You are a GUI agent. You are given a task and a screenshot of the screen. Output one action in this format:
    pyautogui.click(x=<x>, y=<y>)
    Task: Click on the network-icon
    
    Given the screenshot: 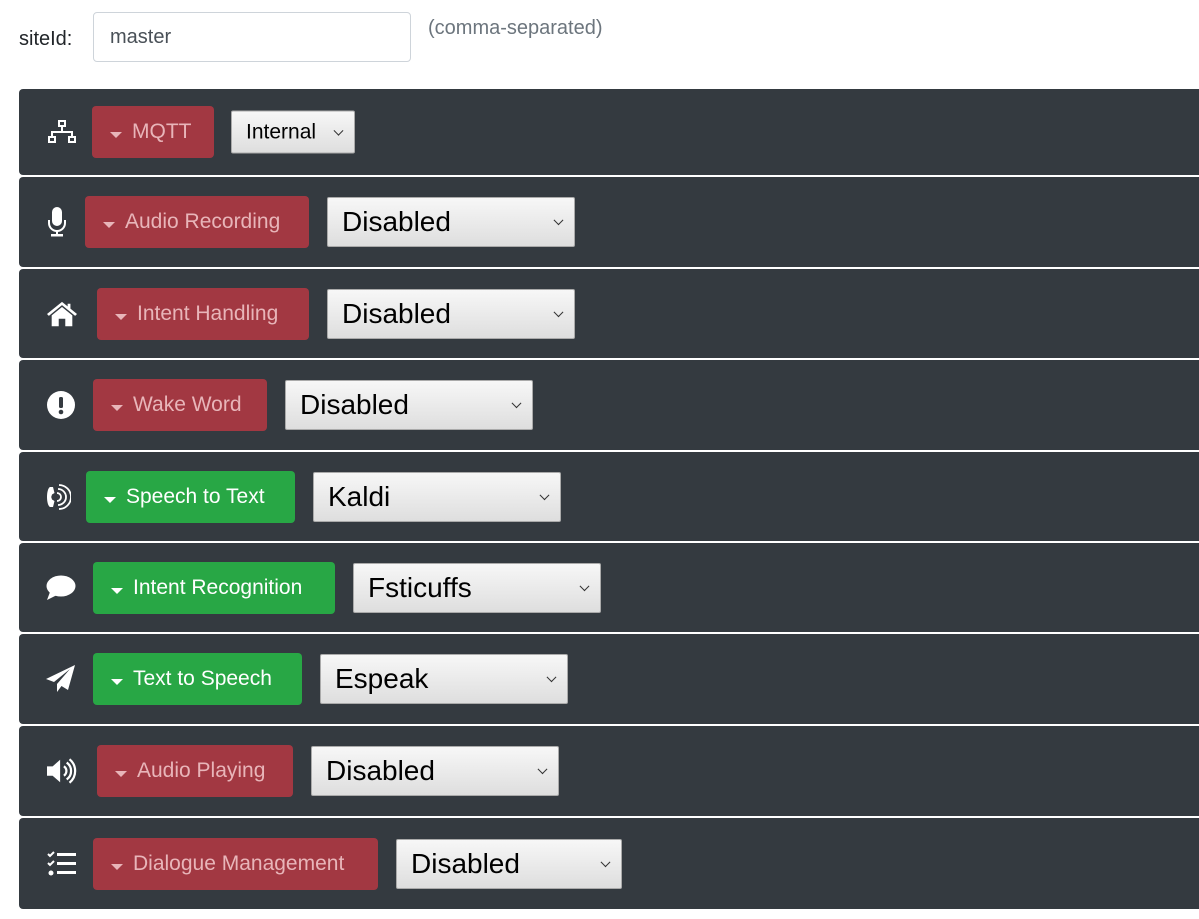 What is the action you would take?
    pyautogui.click(x=62, y=132)
    